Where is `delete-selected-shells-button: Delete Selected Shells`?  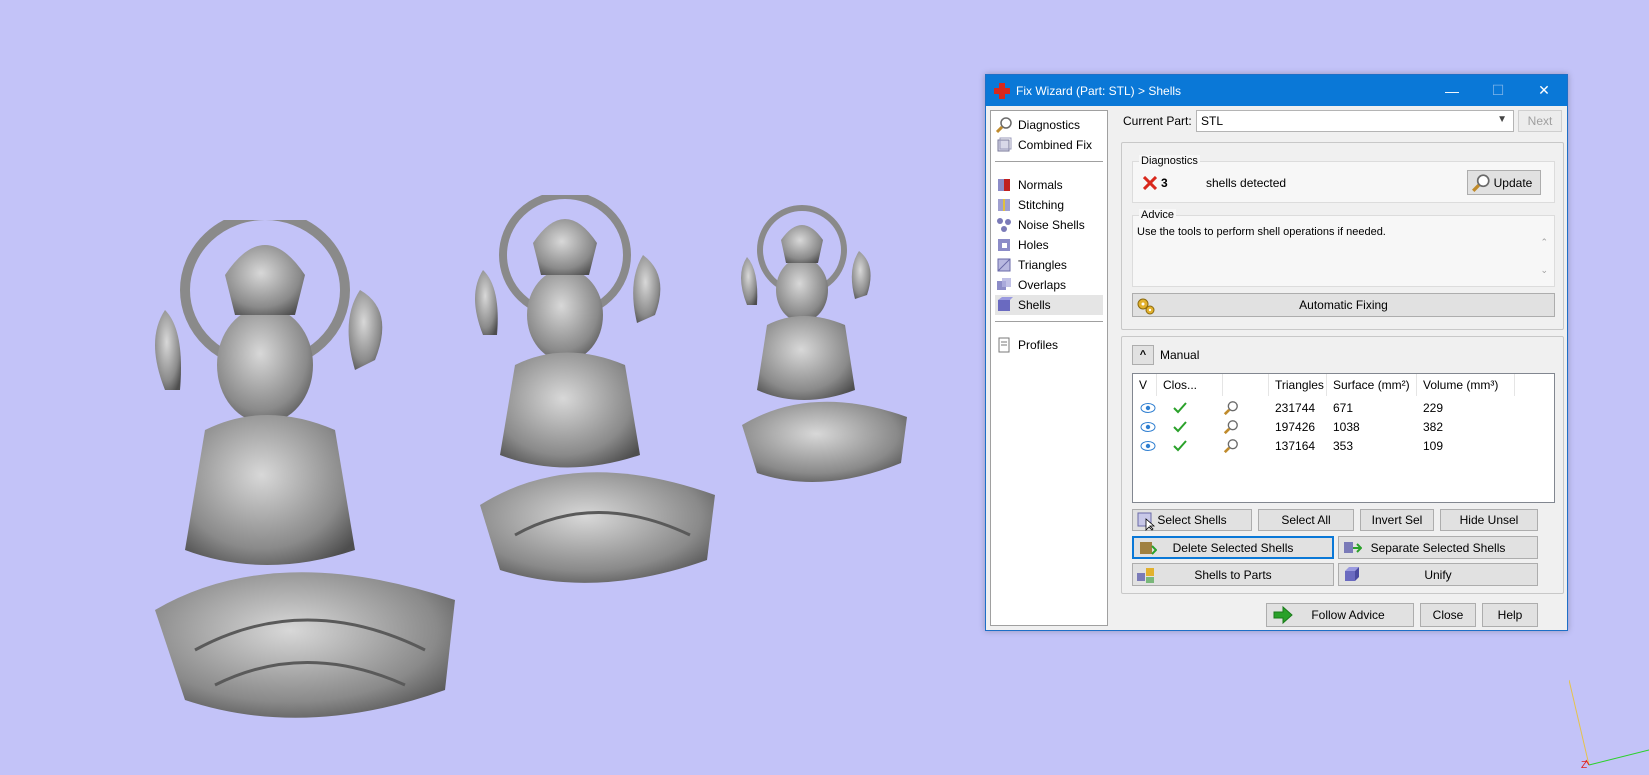
delete-selected-shells-button: Delete Selected Shells is located at coordinates (1233, 547).